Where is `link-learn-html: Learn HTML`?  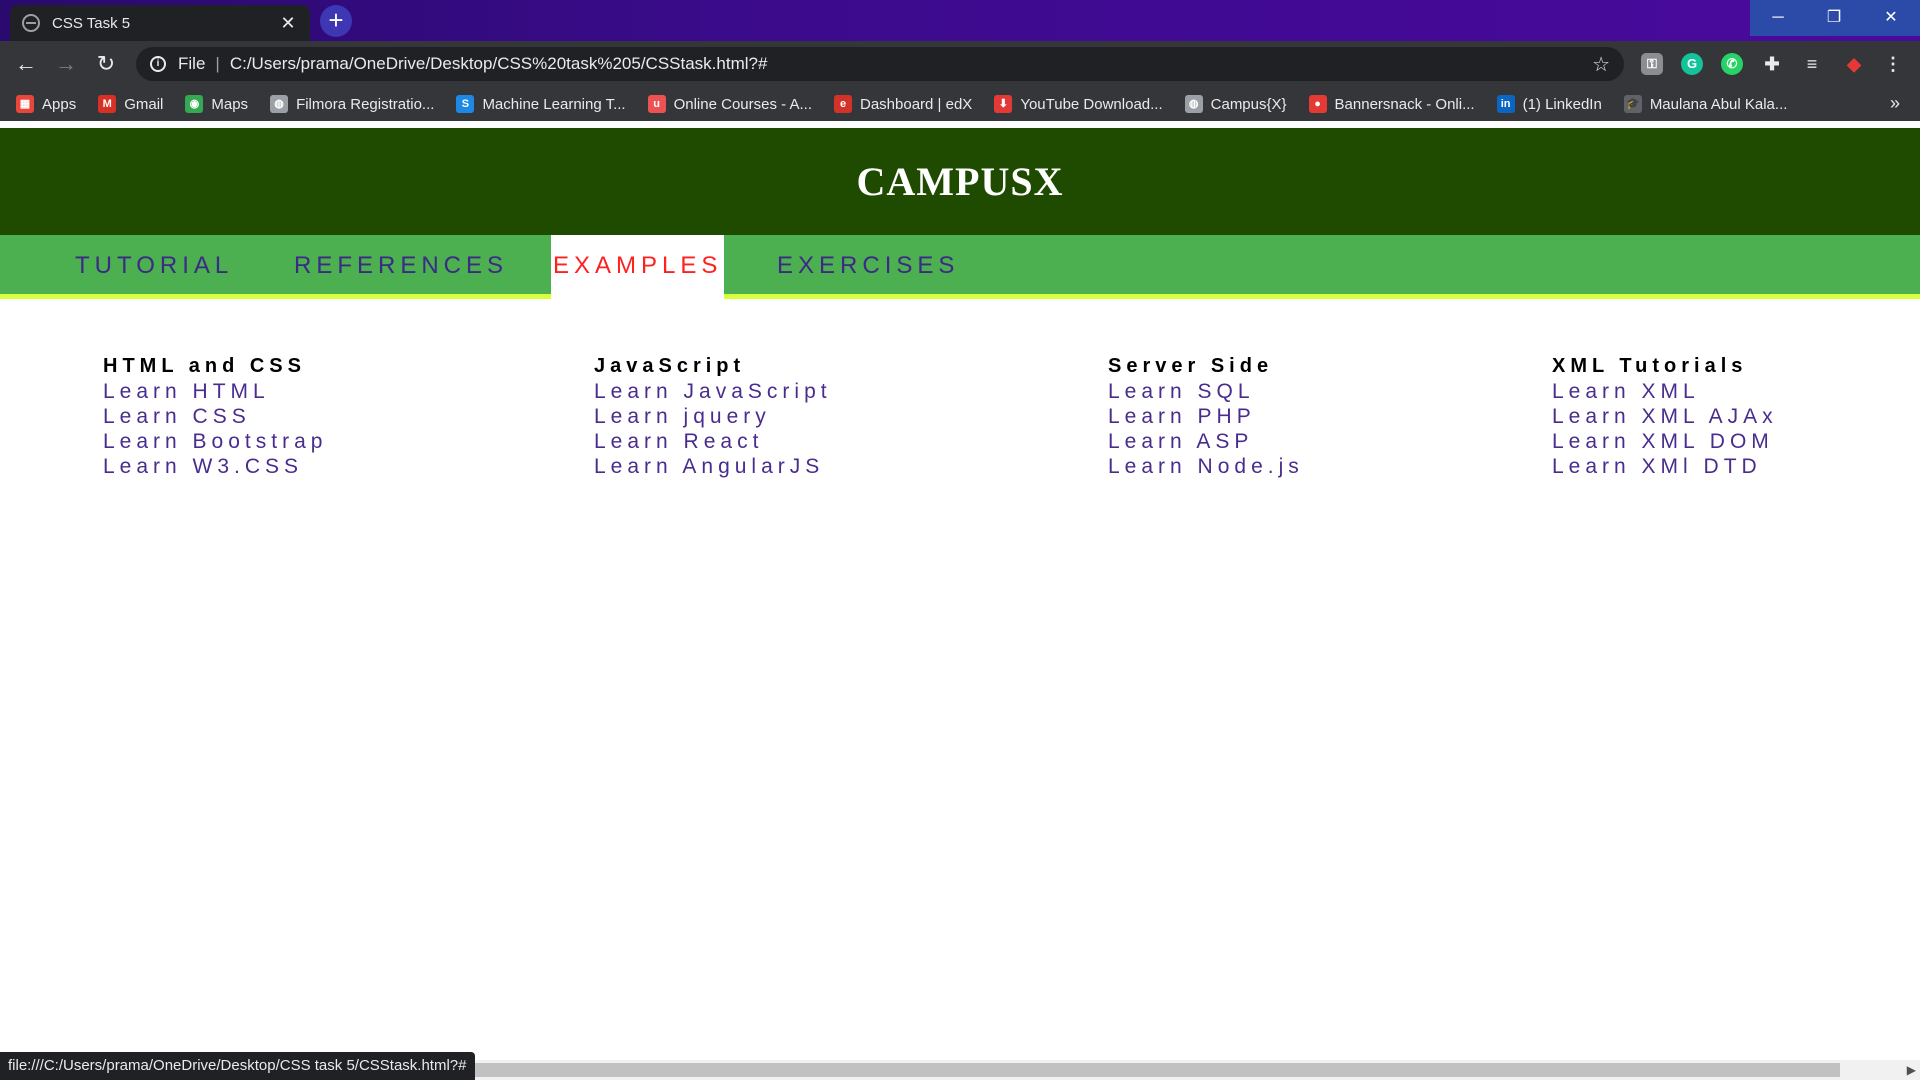 link-learn-html: Learn HTML is located at coordinates (215, 391).